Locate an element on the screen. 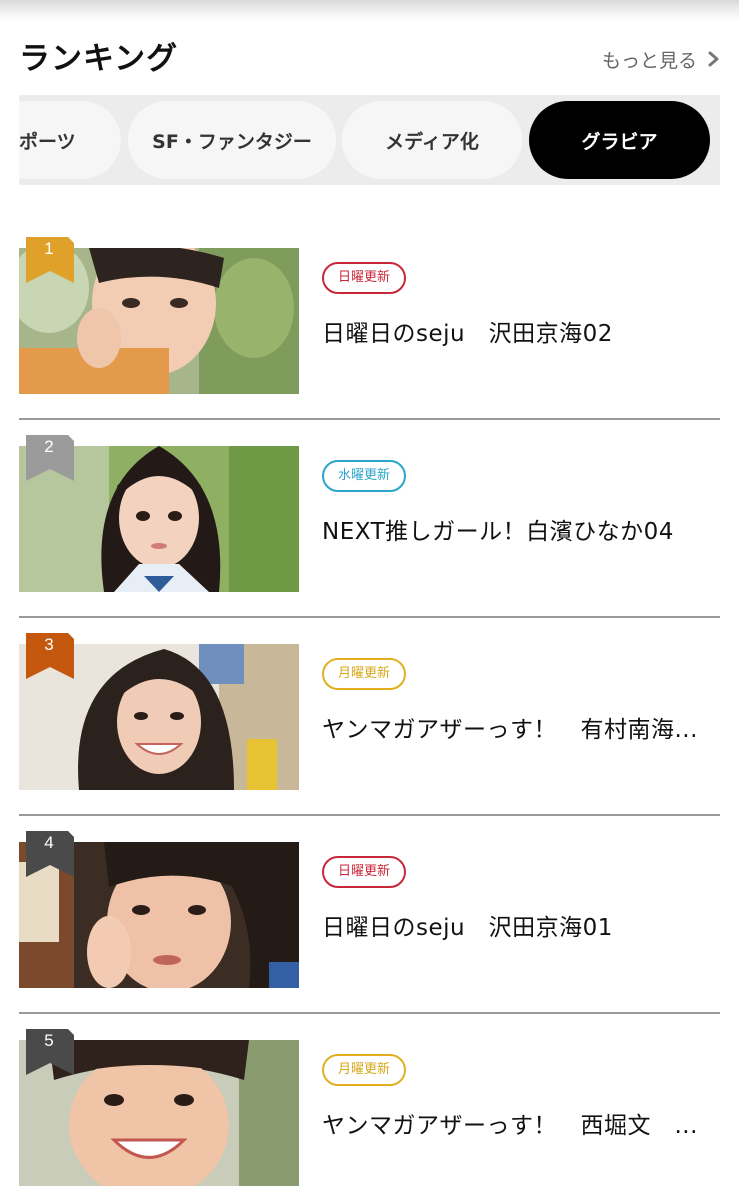 This screenshot has height=1200, width=739. rank-number: 4 is located at coordinates (49, 842).